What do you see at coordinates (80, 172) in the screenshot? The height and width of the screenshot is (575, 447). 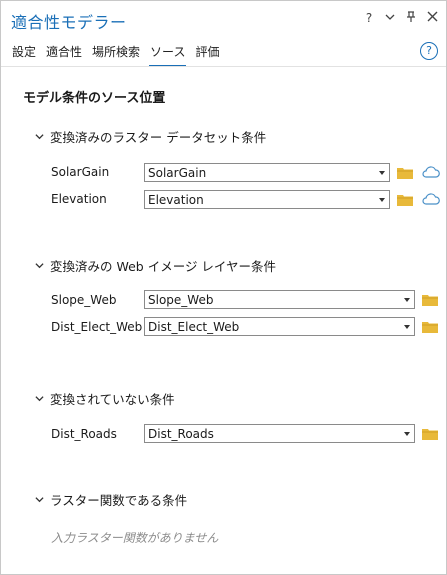 I see `criterion-label: SolarGain` at bounding box center [80, 172].